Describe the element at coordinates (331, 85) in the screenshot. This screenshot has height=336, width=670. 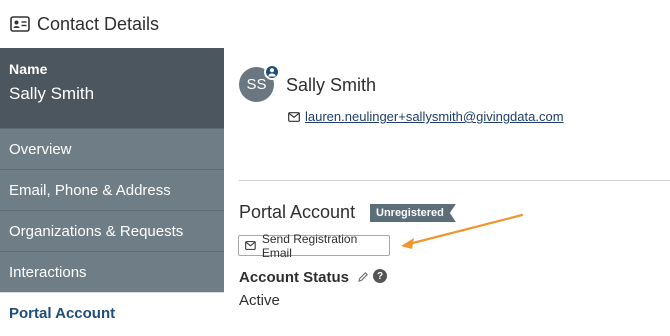
I see `contact-name: Sally Smith` at that location.